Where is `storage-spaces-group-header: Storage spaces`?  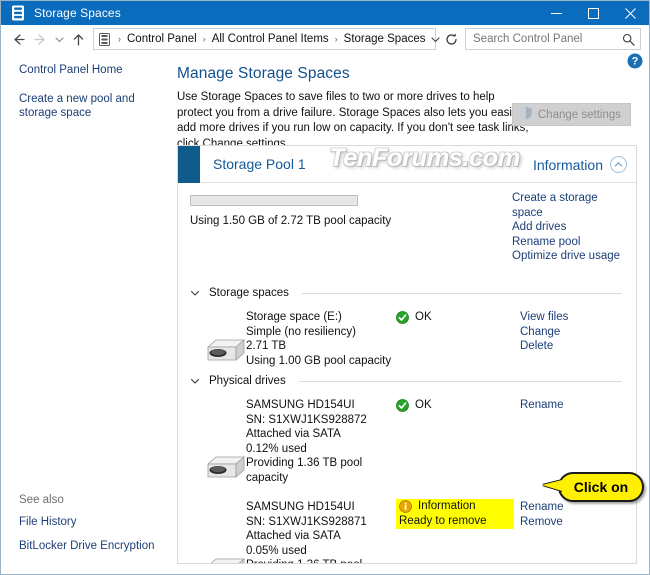
storage-spaces-group-header: Storage spaces is located at coordinates (406, 293).